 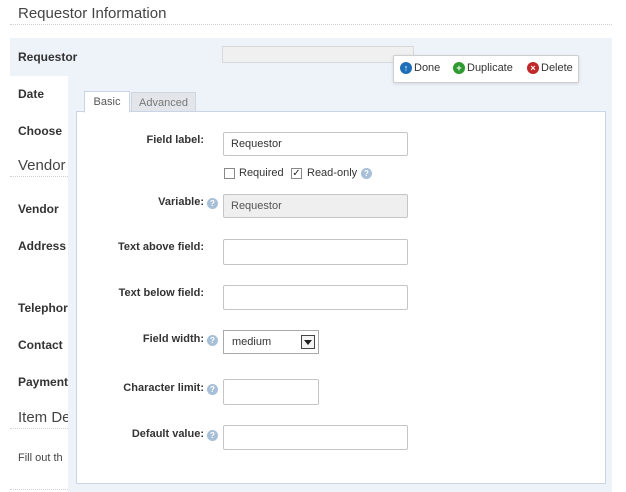 What do you see at coordinates (261, 173) in the screenshot?
I see `required-label: Required` at bounding box center [261, 173].